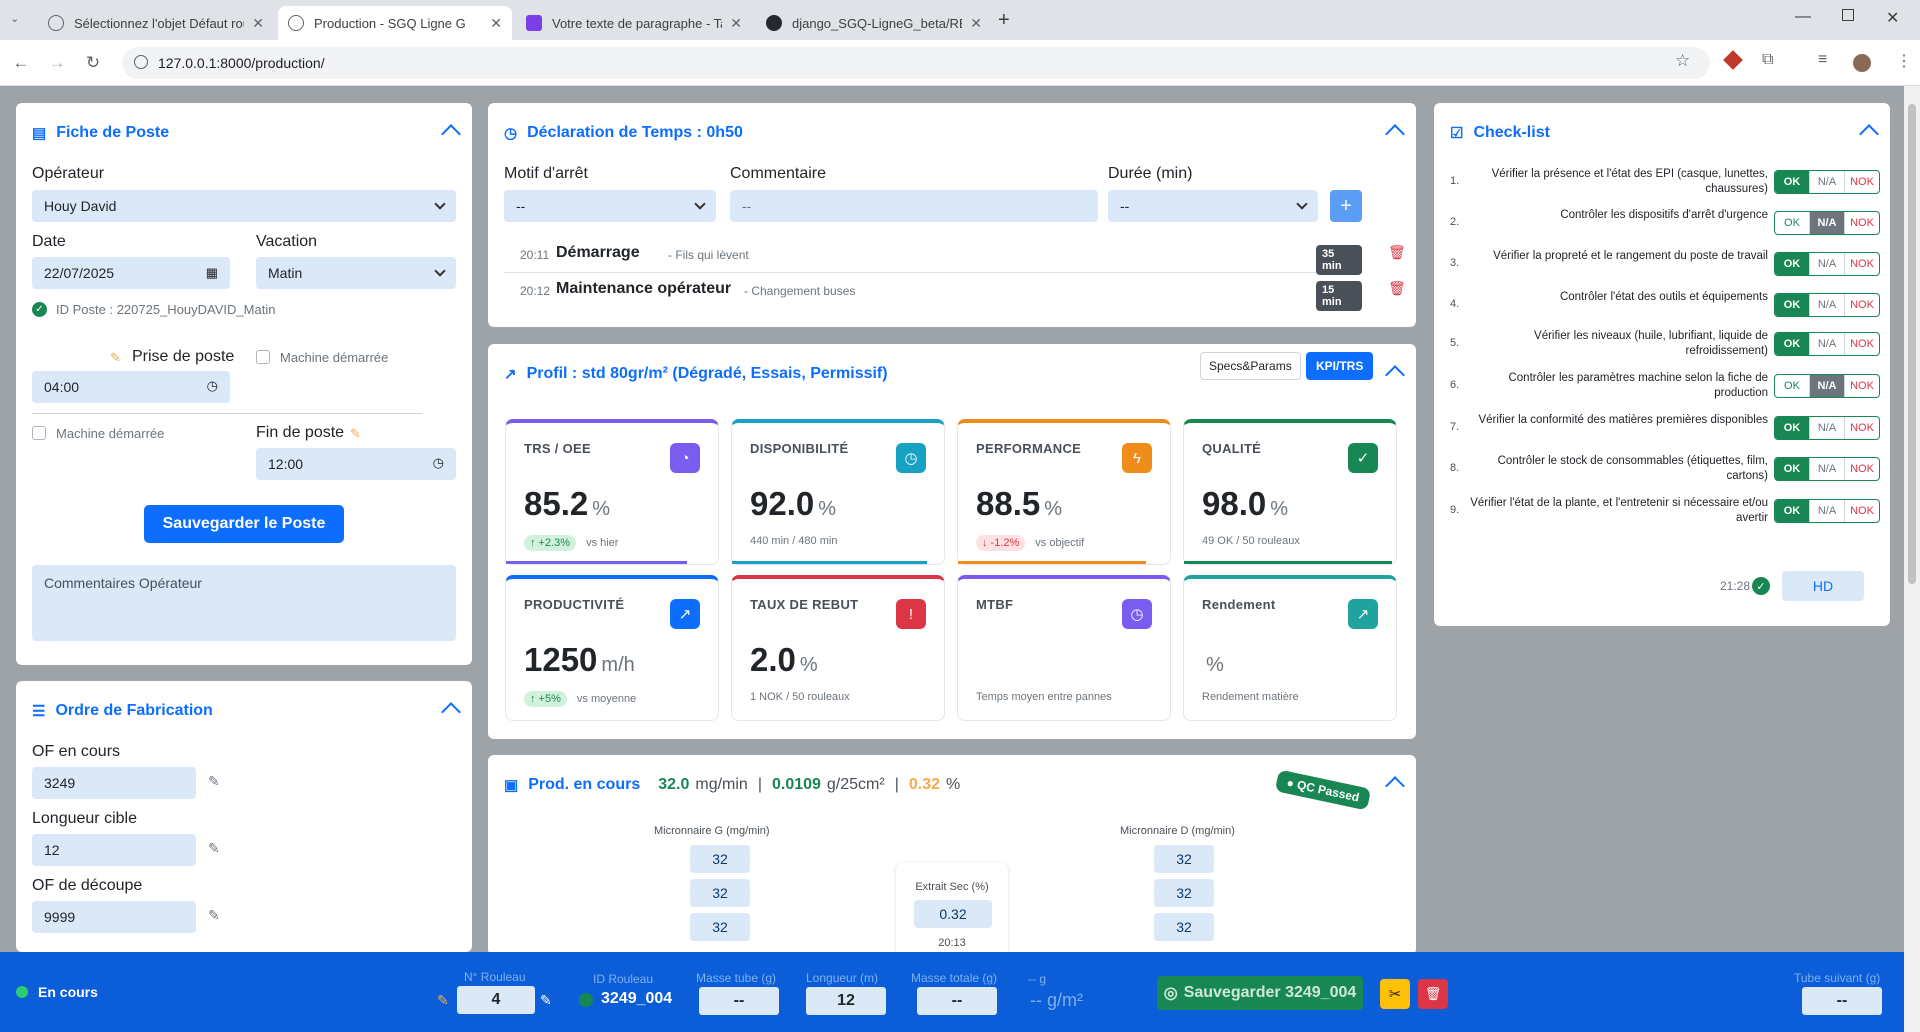  I want to click on specs-params-button: Specs&Params, so click(1250, 366).